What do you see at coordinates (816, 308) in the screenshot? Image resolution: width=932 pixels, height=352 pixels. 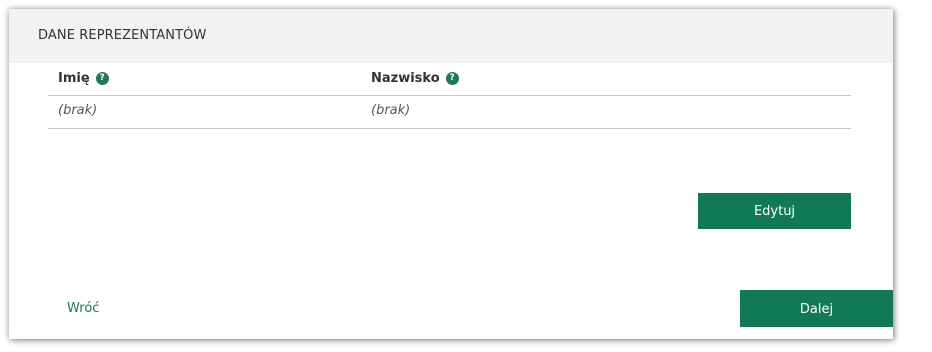 I see `next-button: Dalej` at bounding box center [816, 308].